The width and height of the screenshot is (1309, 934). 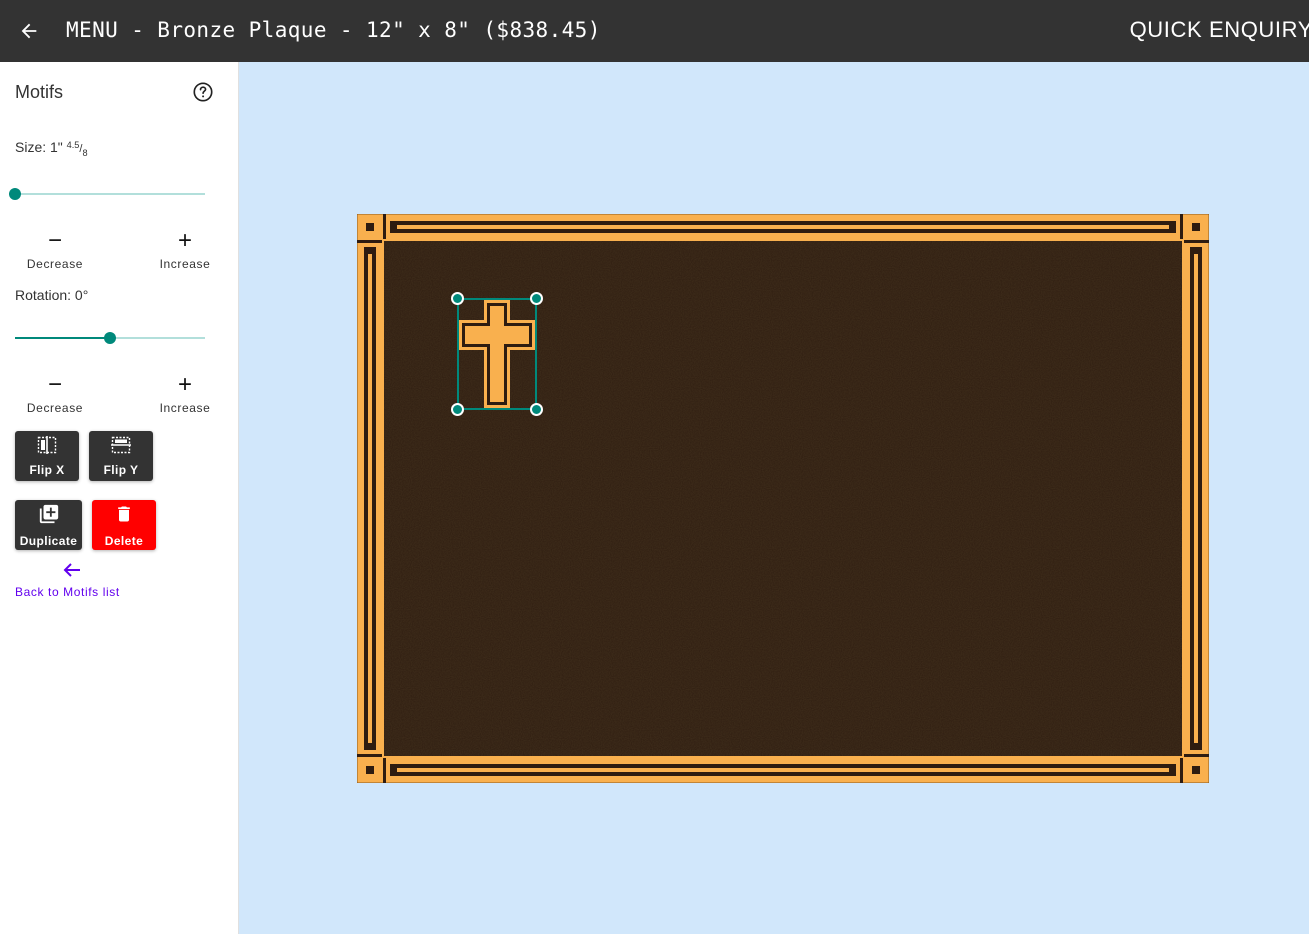 What do you see at coordinates (47, 469) in the screenshot?
I see `flip-x-label: Flip X` at bounding box center [47, 469].